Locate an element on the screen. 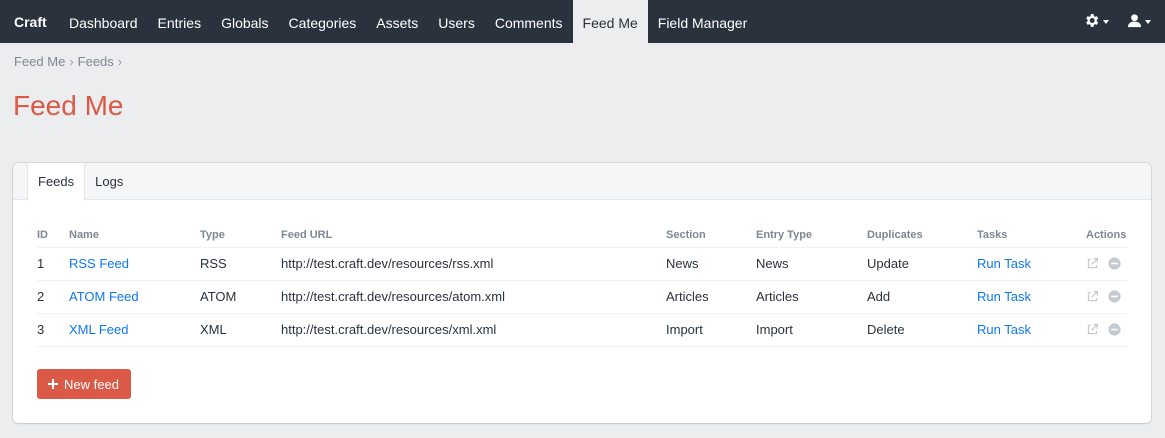 This screenshot has width=1165, height=438. feed-name-link: RSS Feed is located at coordinates (134, 264).